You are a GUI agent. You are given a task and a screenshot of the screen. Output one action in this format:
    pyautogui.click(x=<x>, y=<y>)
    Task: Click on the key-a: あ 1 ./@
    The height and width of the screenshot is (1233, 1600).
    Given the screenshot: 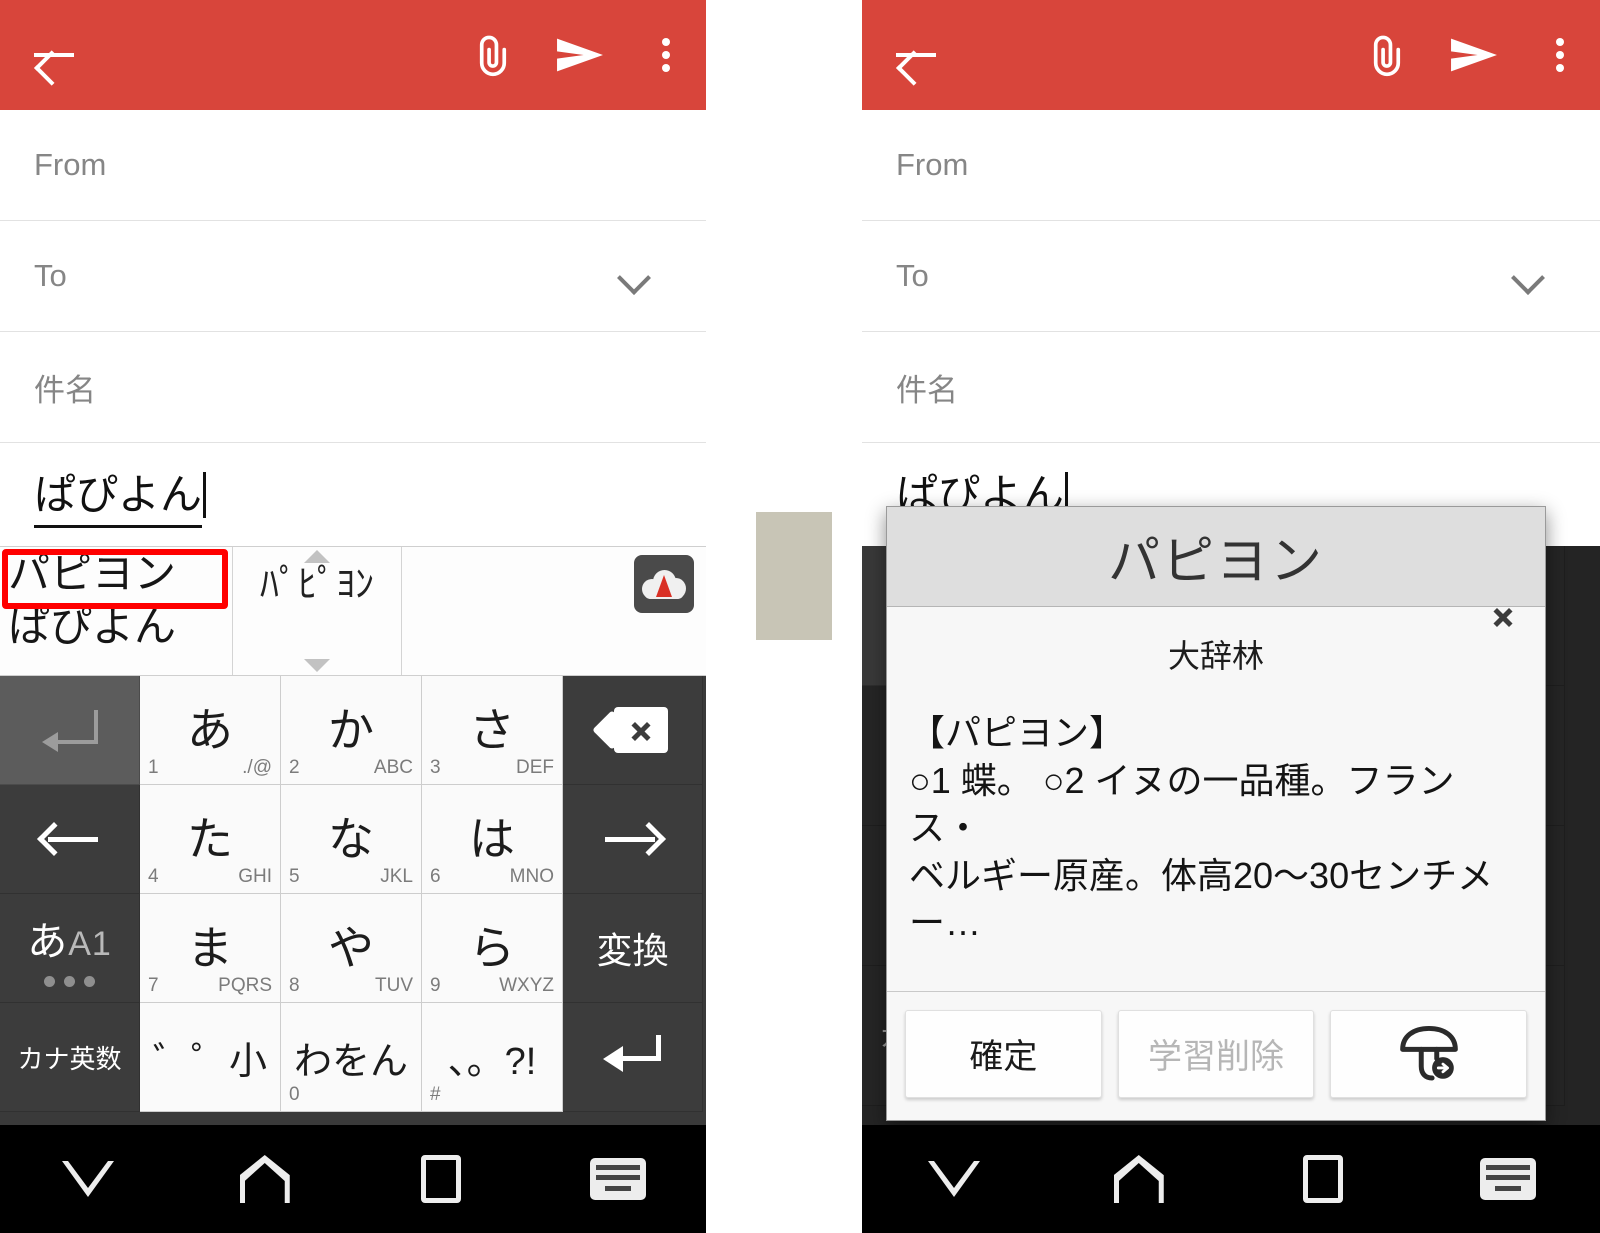 What is the action you would take?
    pyautogui.click(x=210, y=730)
    